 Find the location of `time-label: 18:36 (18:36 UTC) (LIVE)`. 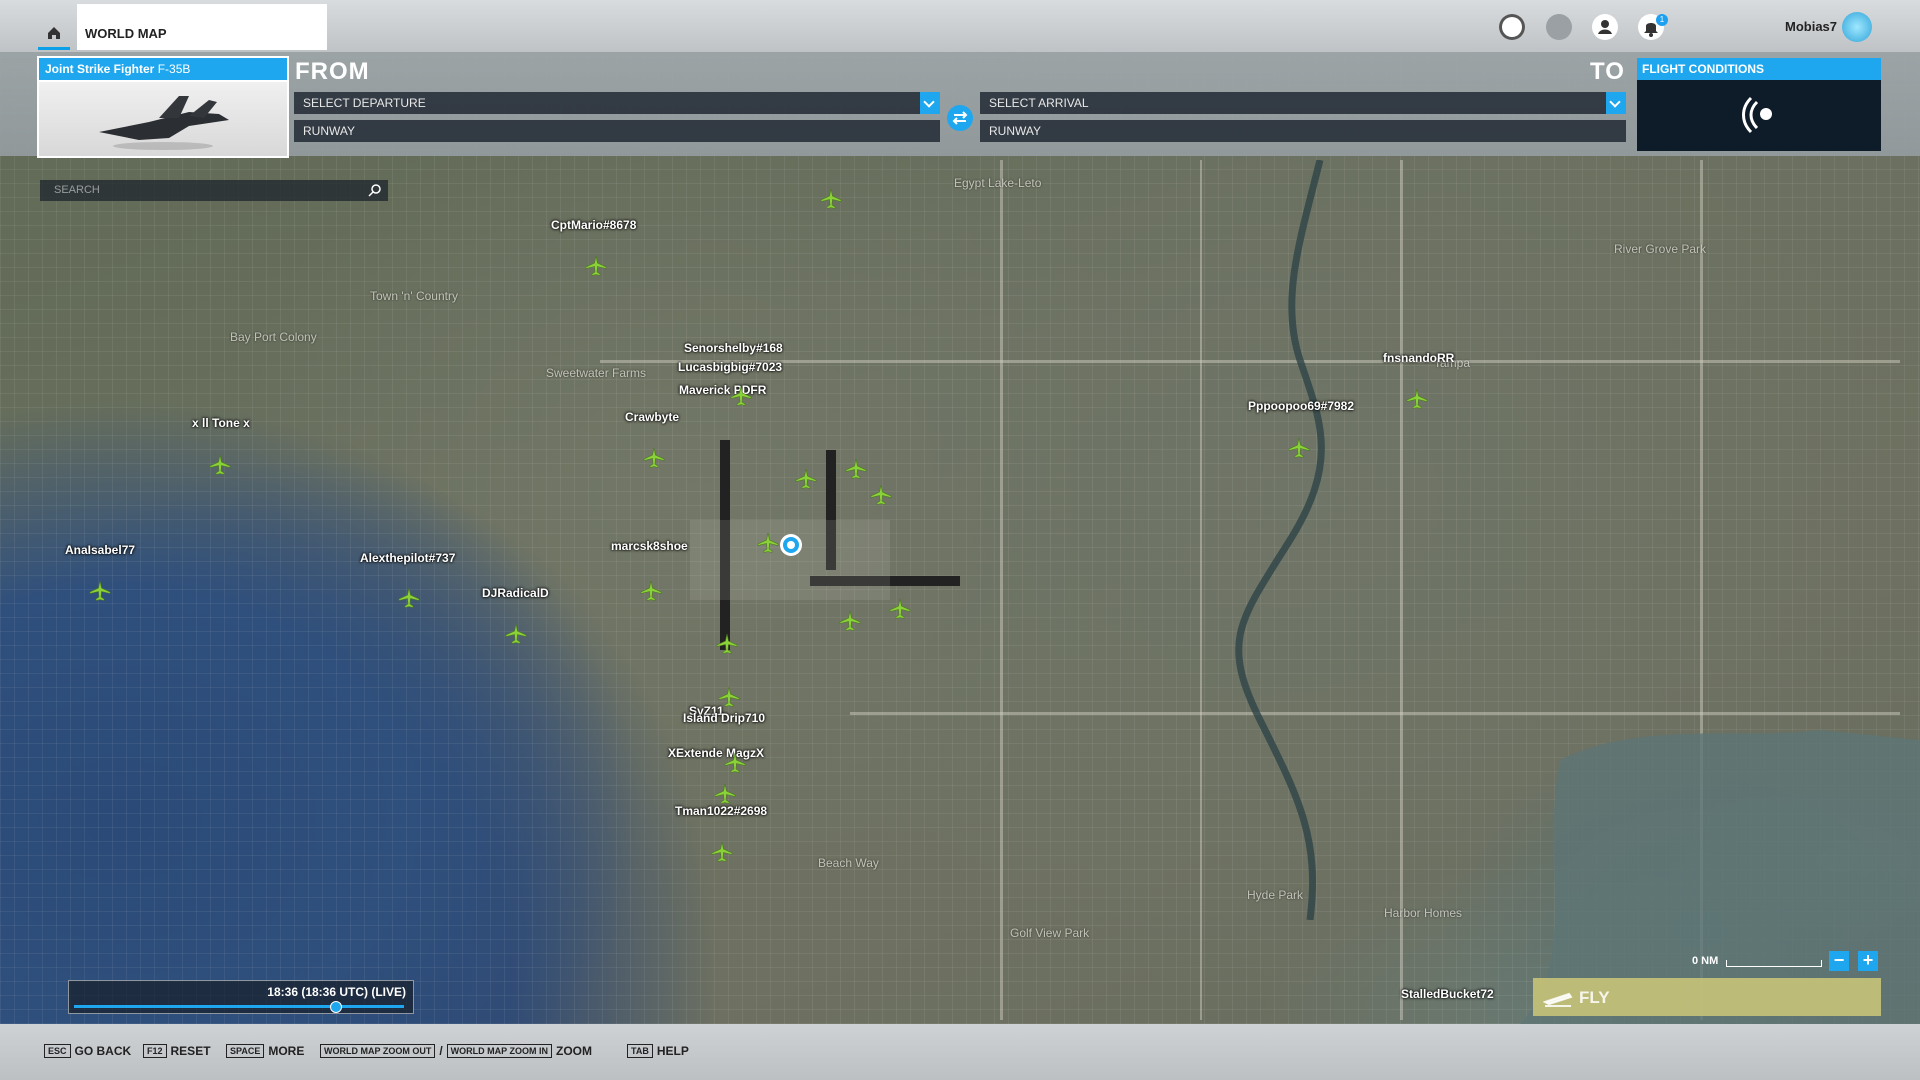

time-label: 18:36 (18:36 UTC) (LIVE) is located at coordinates (336, 992).